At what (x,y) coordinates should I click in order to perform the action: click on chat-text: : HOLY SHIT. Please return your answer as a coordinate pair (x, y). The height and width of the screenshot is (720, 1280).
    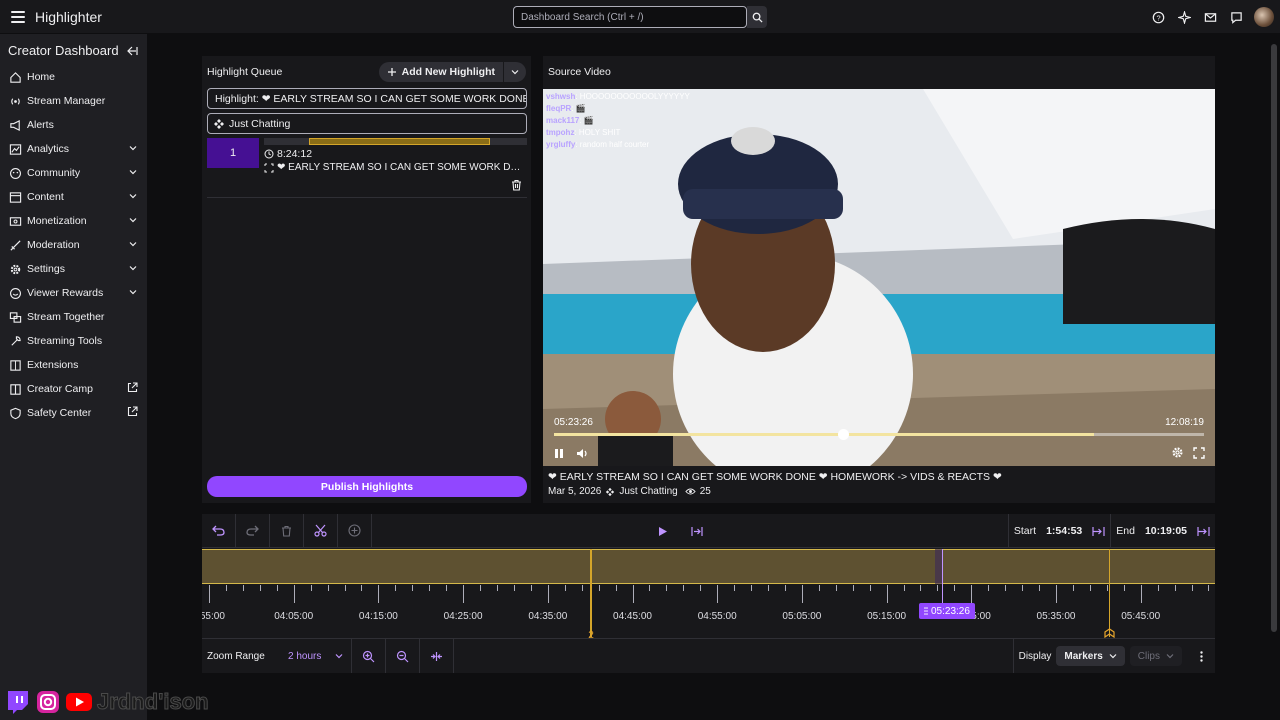
    Looking at the image, I should click on (597, 132).